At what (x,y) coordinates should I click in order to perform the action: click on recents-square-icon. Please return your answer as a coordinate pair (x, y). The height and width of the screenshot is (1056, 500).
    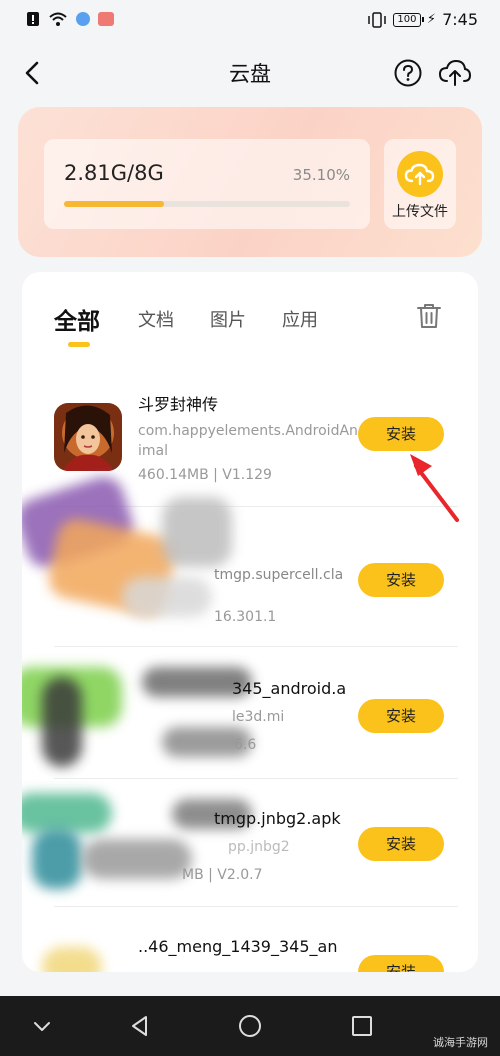
    Looking at the image, I should click on (362, 1026).